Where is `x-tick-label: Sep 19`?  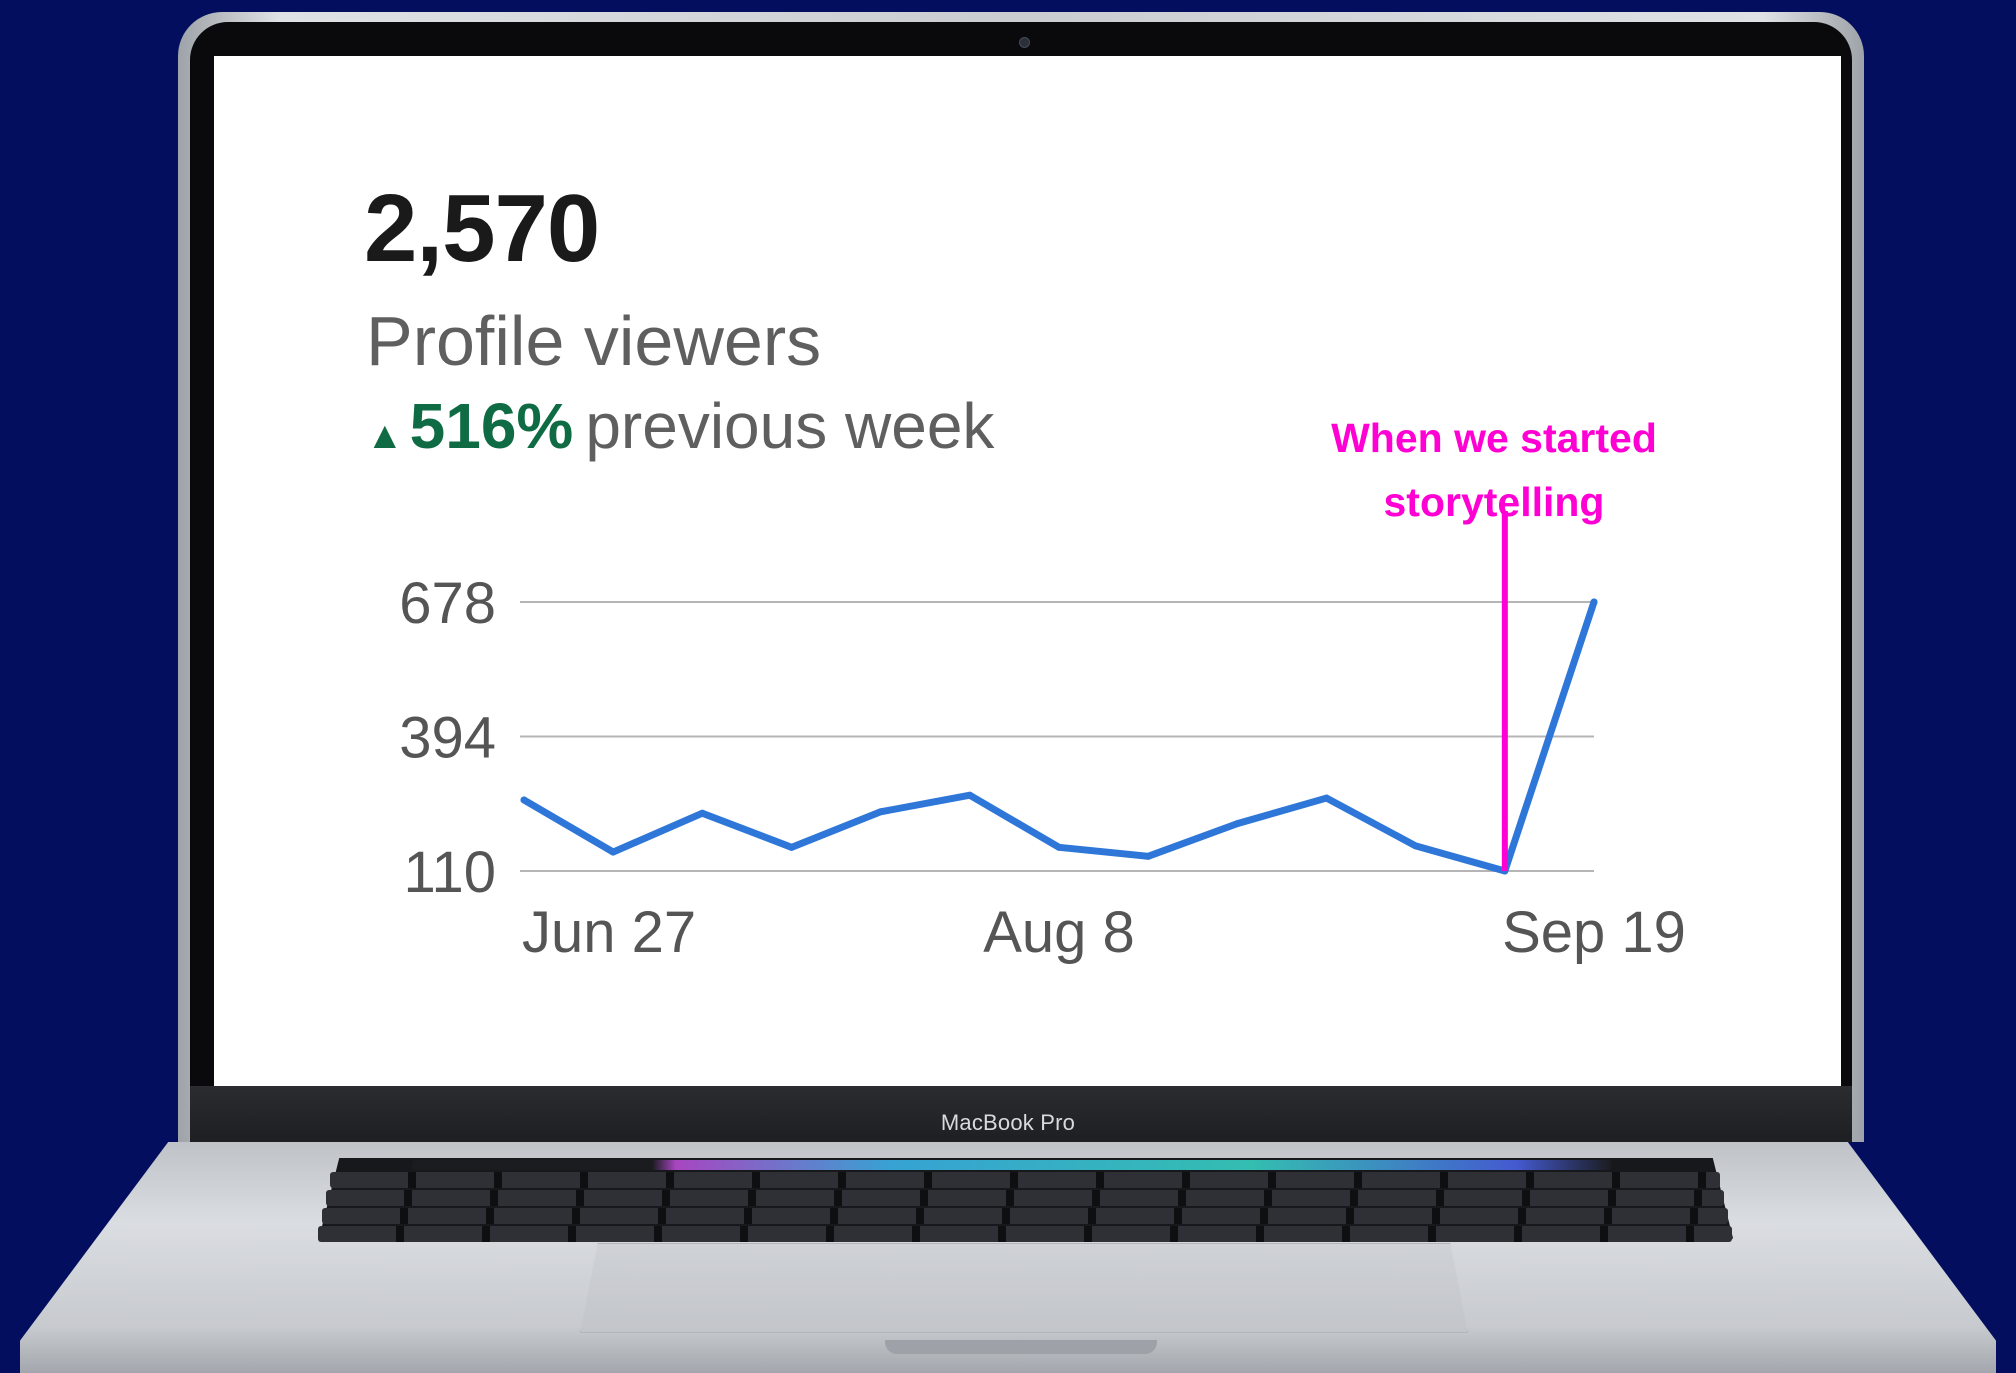
x-tick-label: Sep 19 is located at coordinates (1594, 932).